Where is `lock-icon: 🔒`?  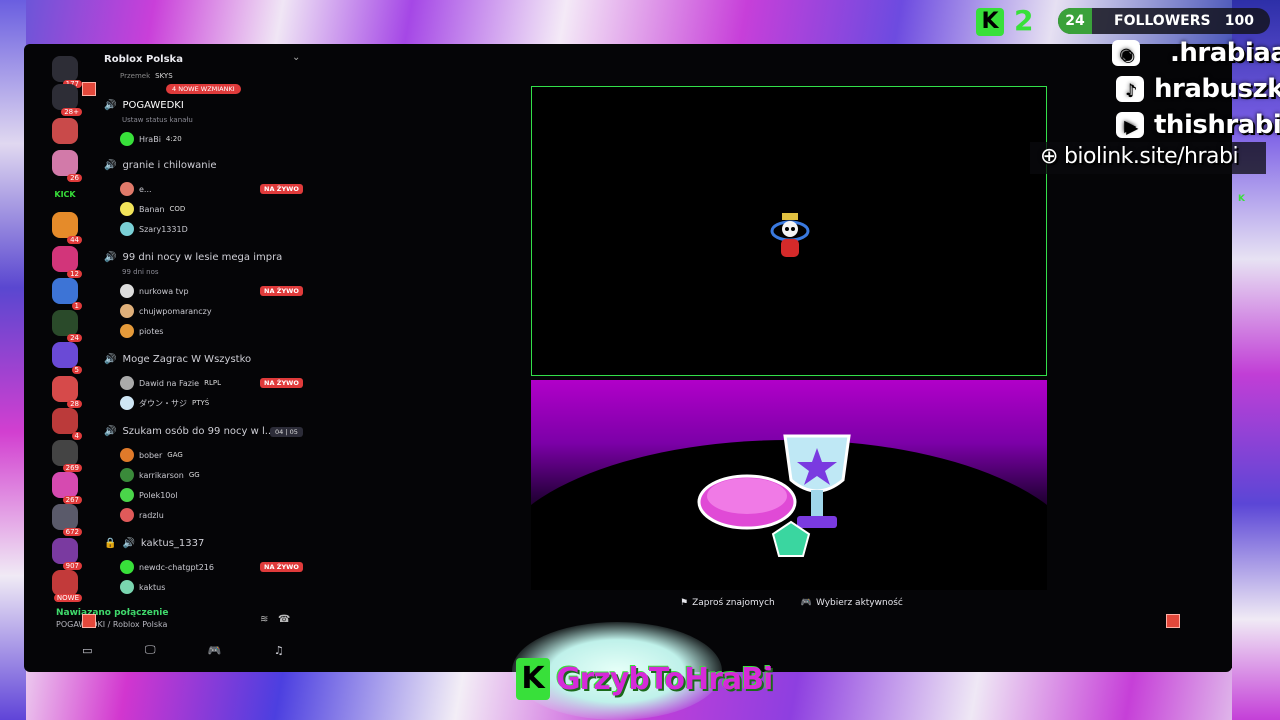
lock-icon: 🔒 is located at coordinates (110, 543).